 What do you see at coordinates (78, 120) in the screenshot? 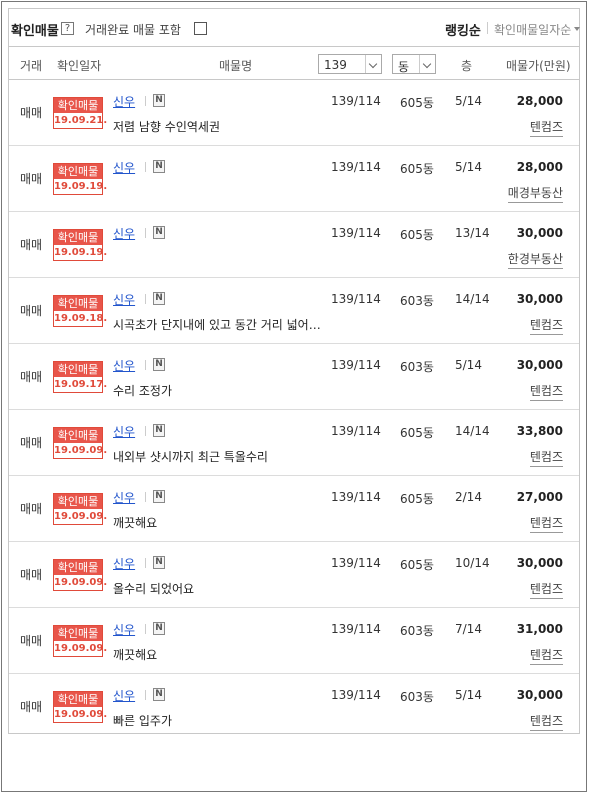
I see `verified-date: 19.09.21.` at bounding box center [78, 120].